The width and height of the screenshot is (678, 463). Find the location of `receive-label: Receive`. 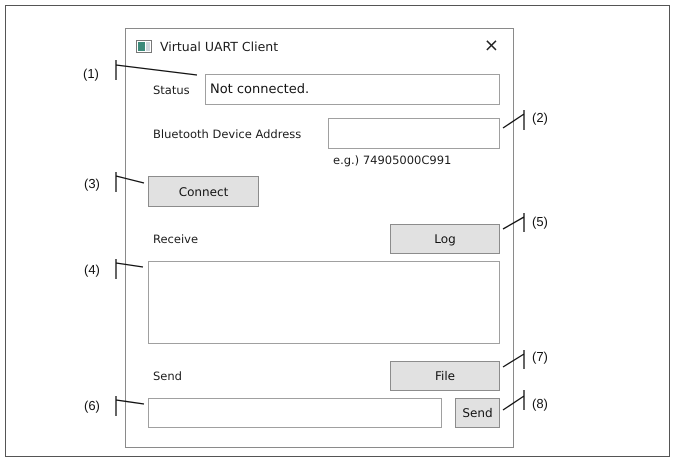

receive-label: Receive is located at coordinates (175, 239).